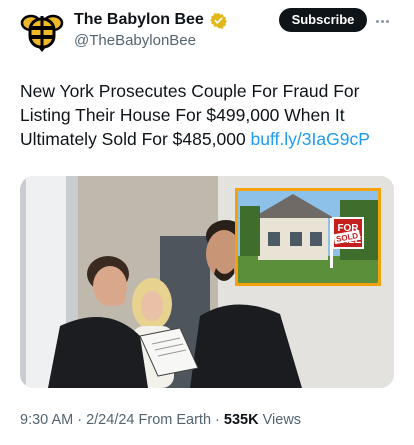  I want to click on meta-sep: ·, so click(80, 420).